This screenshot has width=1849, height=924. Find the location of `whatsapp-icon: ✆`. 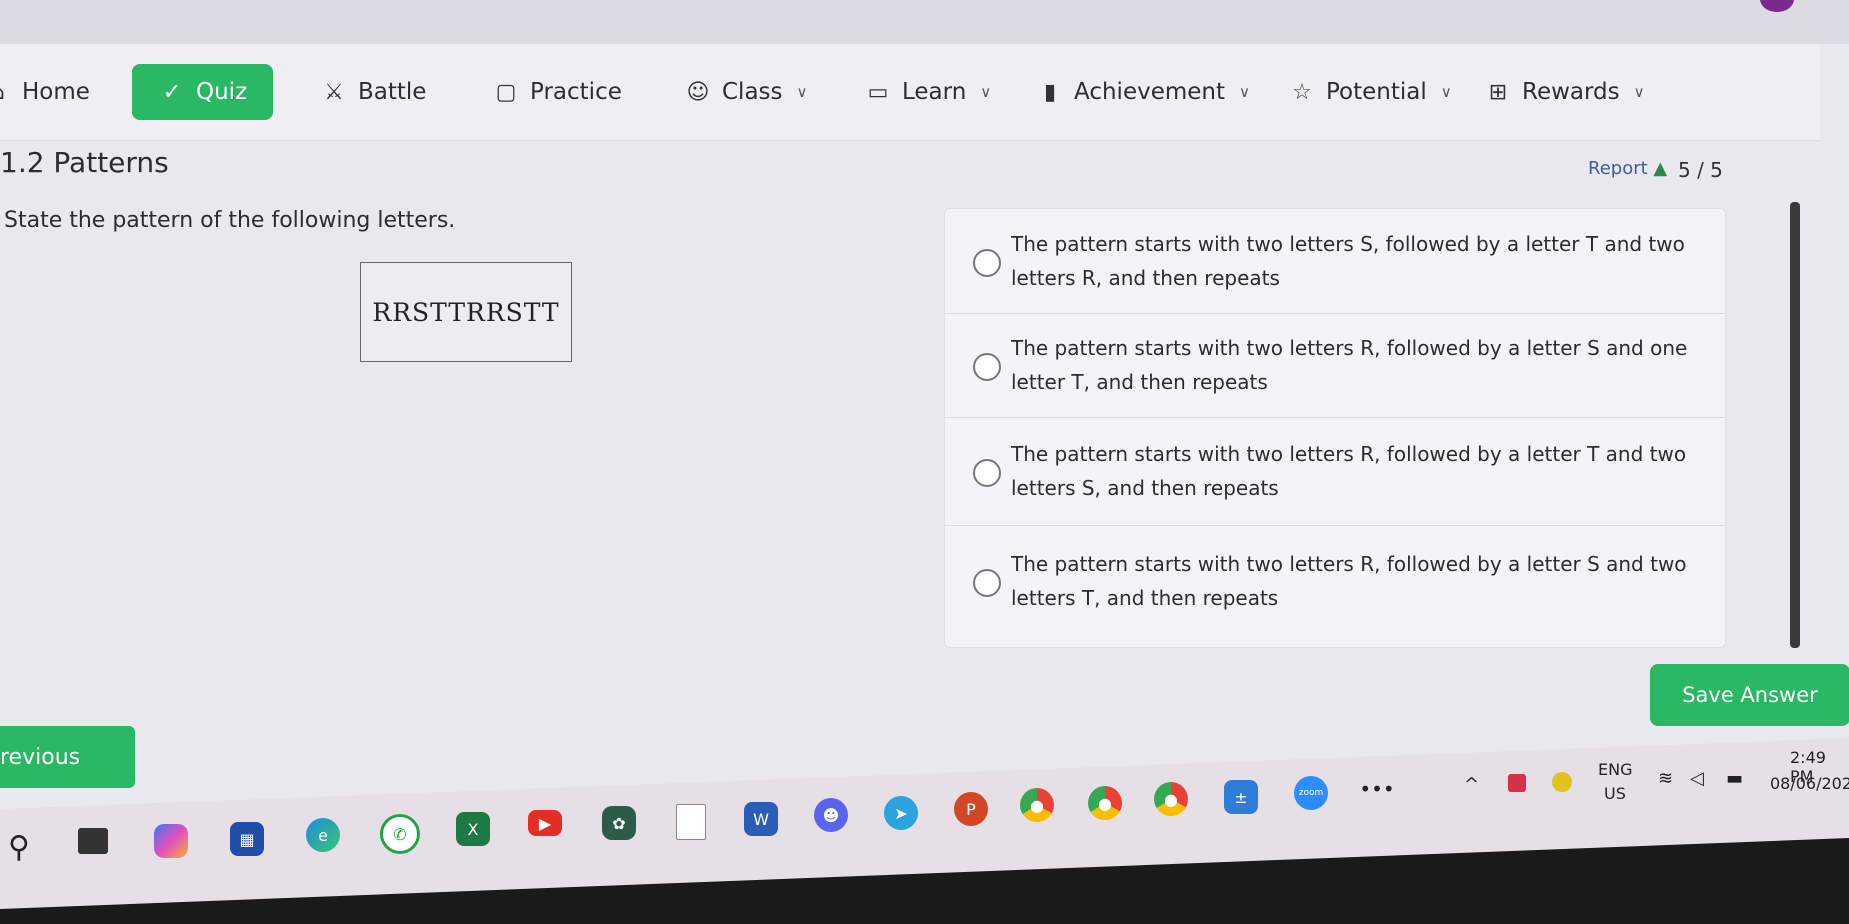

whatsapp-icon: ✆ is located at coordinates (400, 834).